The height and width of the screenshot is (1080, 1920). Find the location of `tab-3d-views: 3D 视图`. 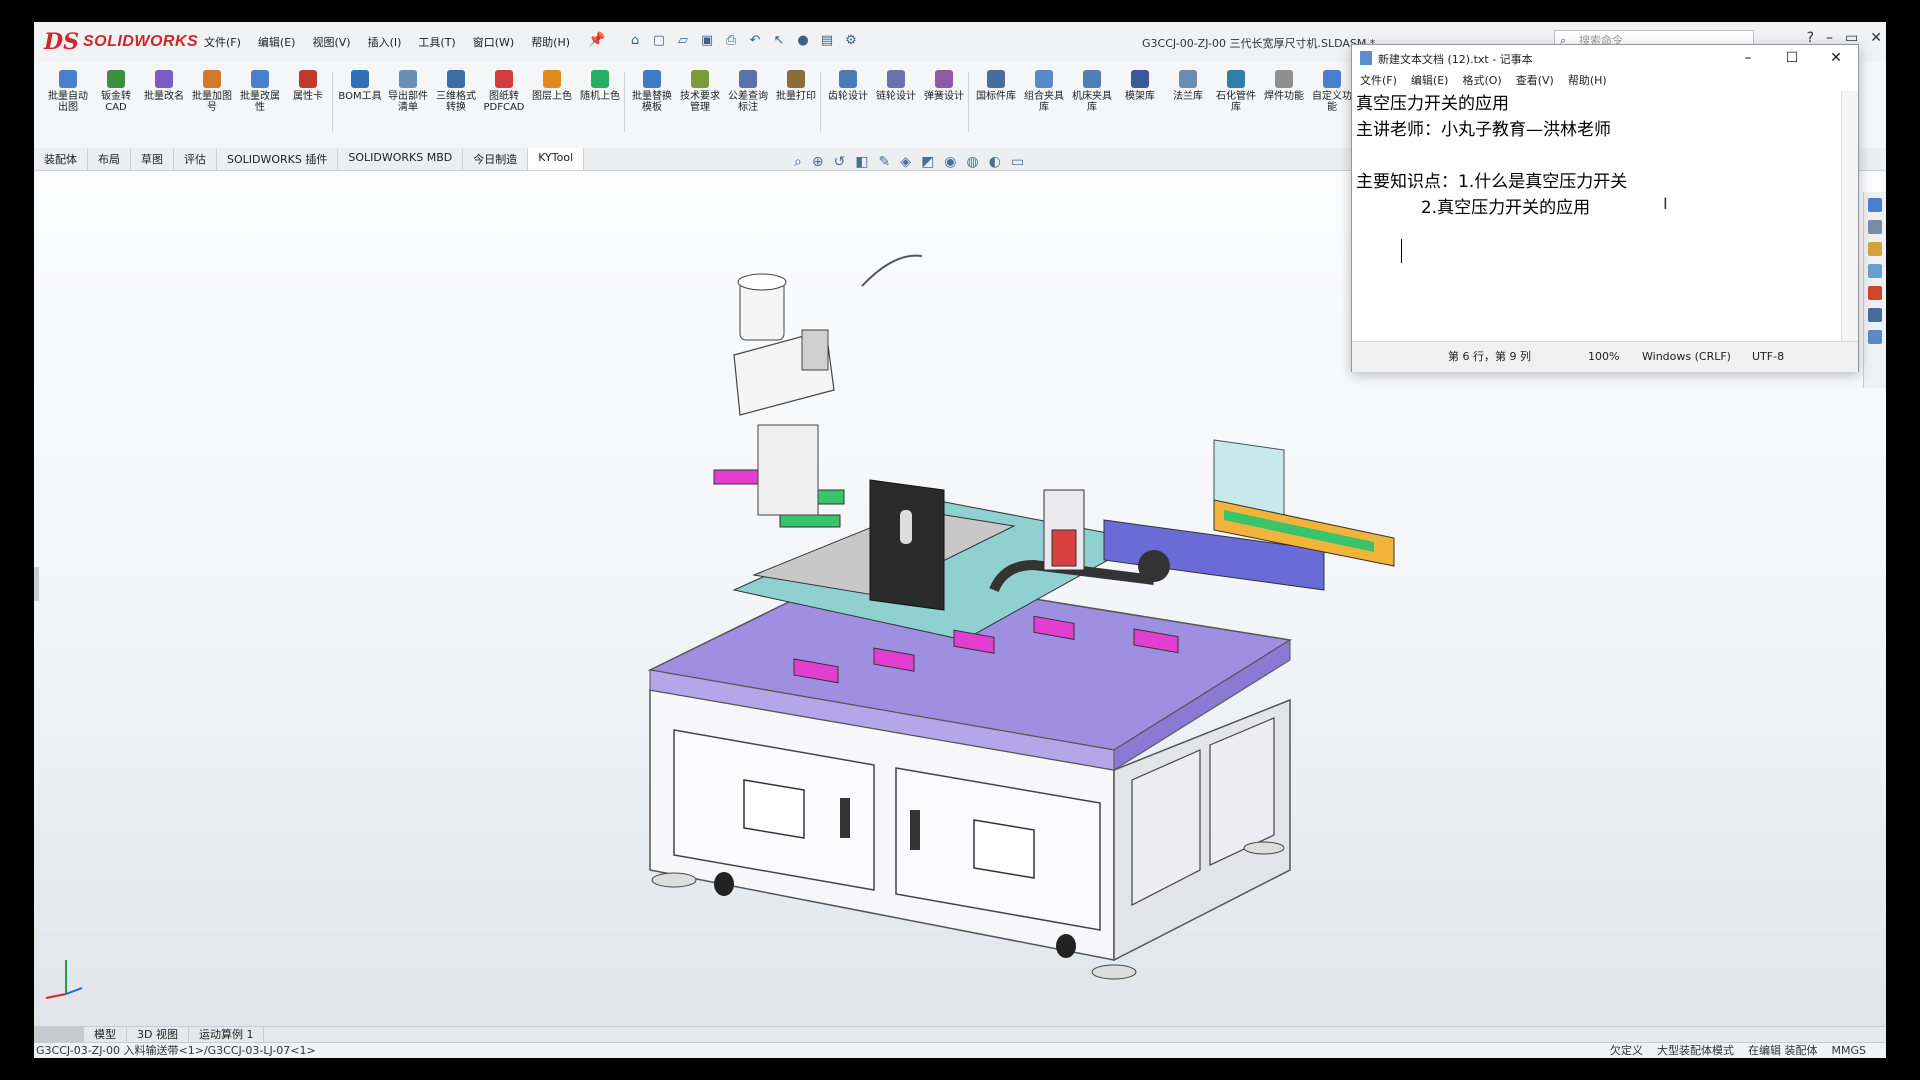

tab-3d-views: 3D 视图 is located at coordinates (158, 1035).